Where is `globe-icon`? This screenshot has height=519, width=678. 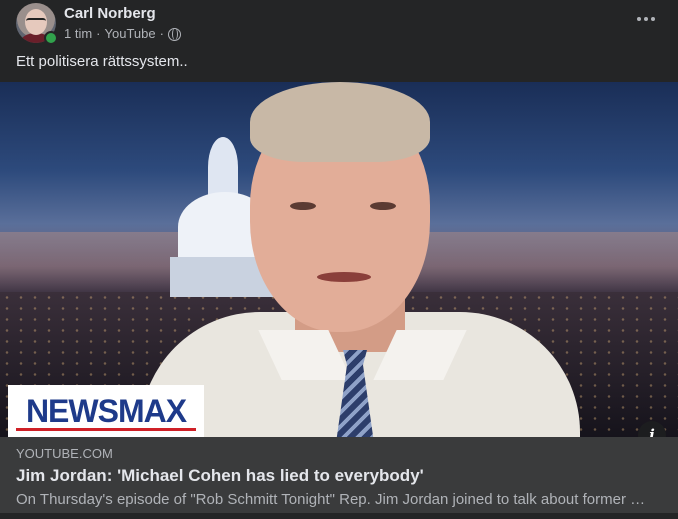 globe-icon is located at coordinates (174, 34).